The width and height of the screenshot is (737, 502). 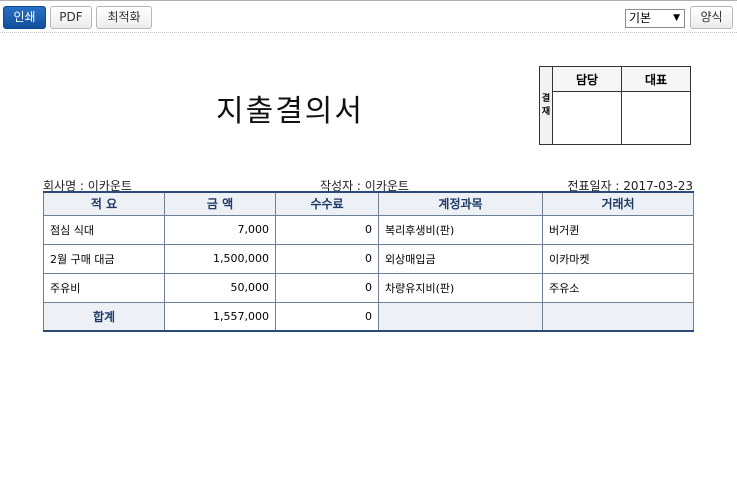 What do you see at coordinates (220, 258) in the screenshot?
I see `cell-amount: 1,500,000` at bounding box center [220, 258].